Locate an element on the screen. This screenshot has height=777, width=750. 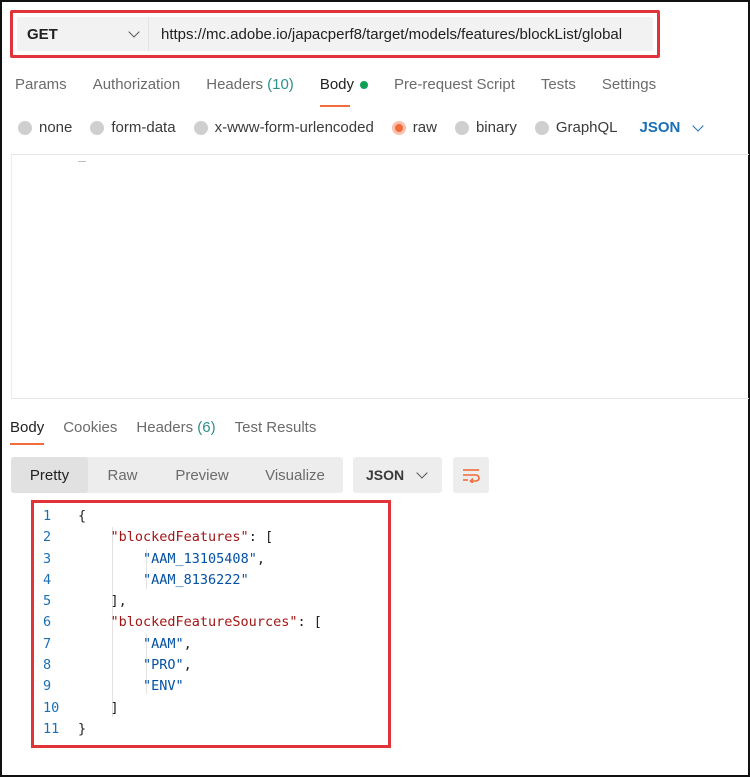
json-string: "PRO" is located at coordinates (163, 665).